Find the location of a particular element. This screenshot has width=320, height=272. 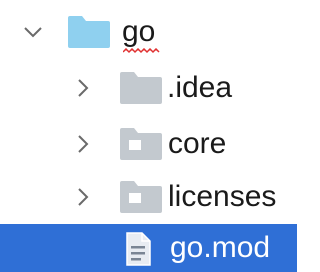

spelling-warning-squiggle is located at coordinates (141, 51).